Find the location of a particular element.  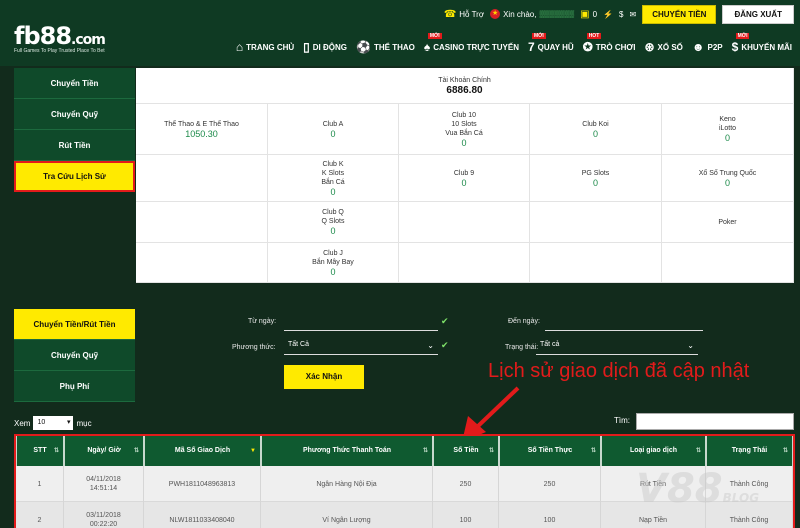

table-cell: Ngân Hàng Nội Địa is located at coordinates (347, 484).